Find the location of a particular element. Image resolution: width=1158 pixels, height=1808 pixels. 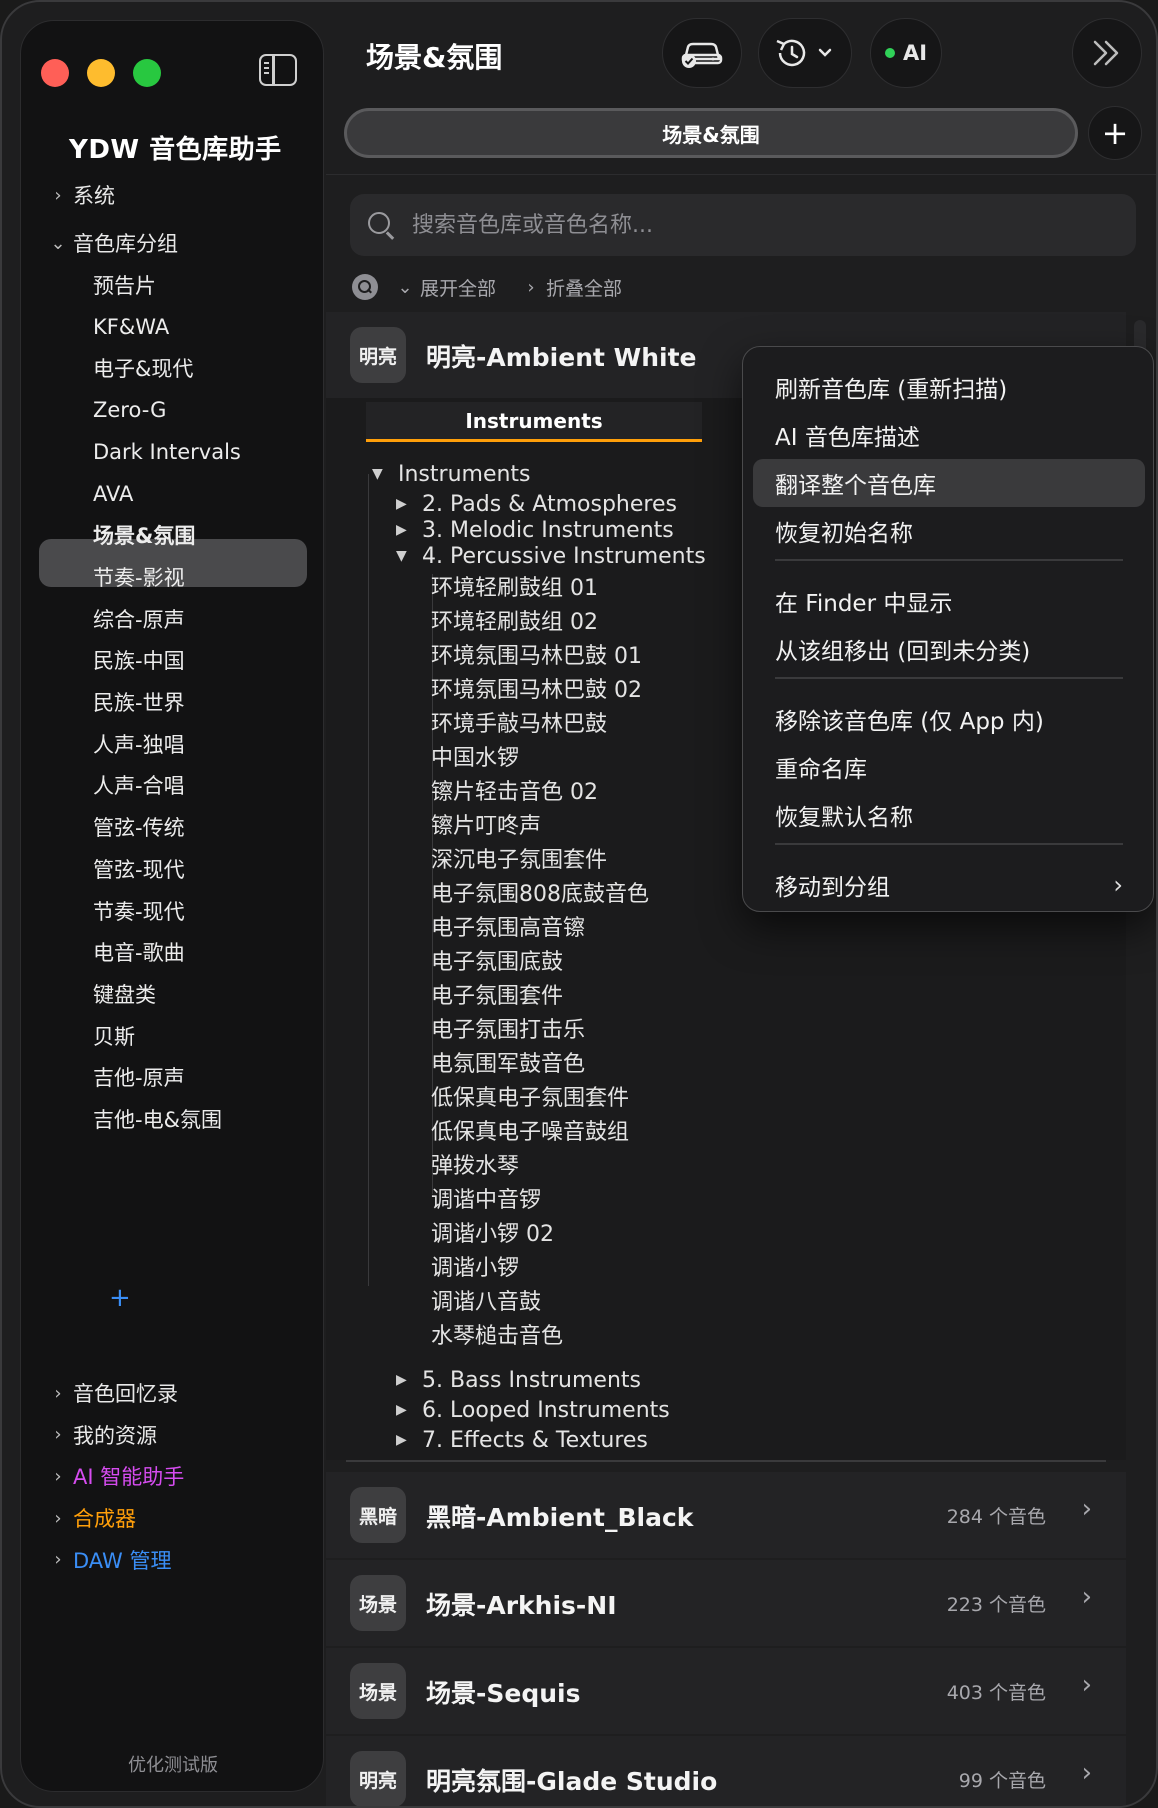

collapse-all-button: › 折叠全部 is located at coordinates (572, 287).